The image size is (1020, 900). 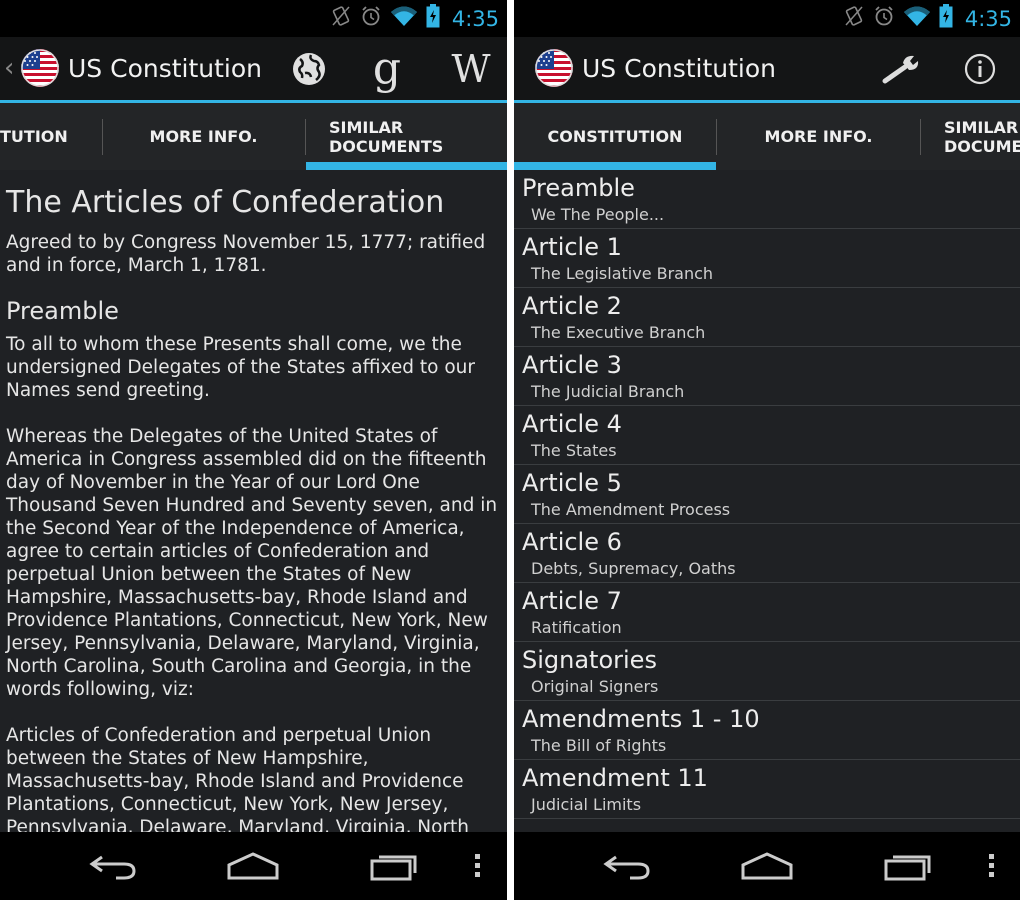 I want to click on list-item: Amendment 11 Judicial Limits, so click(x=767, y=789).